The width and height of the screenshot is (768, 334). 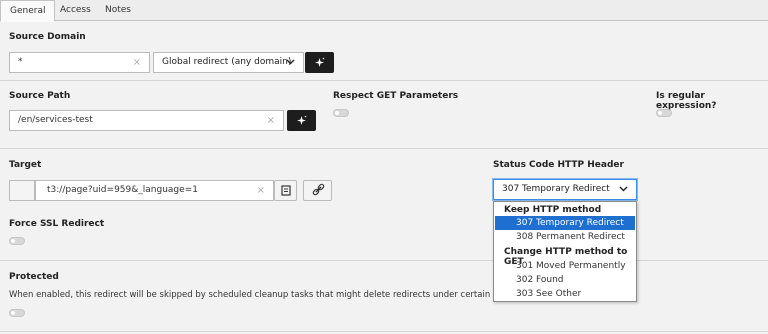 What do you see at coordinates (396, 96) in the screenshot?
I see `respect-get-label: Respect GET Parameters` at bounding box center [396, 96].